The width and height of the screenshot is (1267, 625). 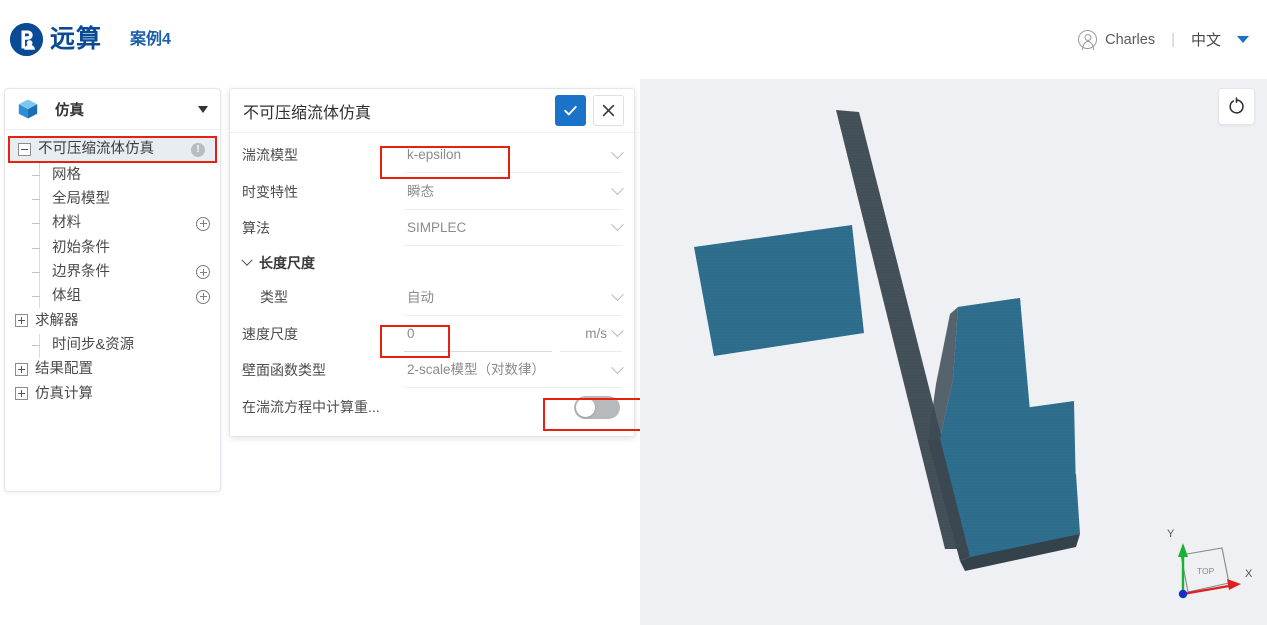 I want to click on sidebar-item-simulation-run: 仿真计算, so click(x=112, y=394).